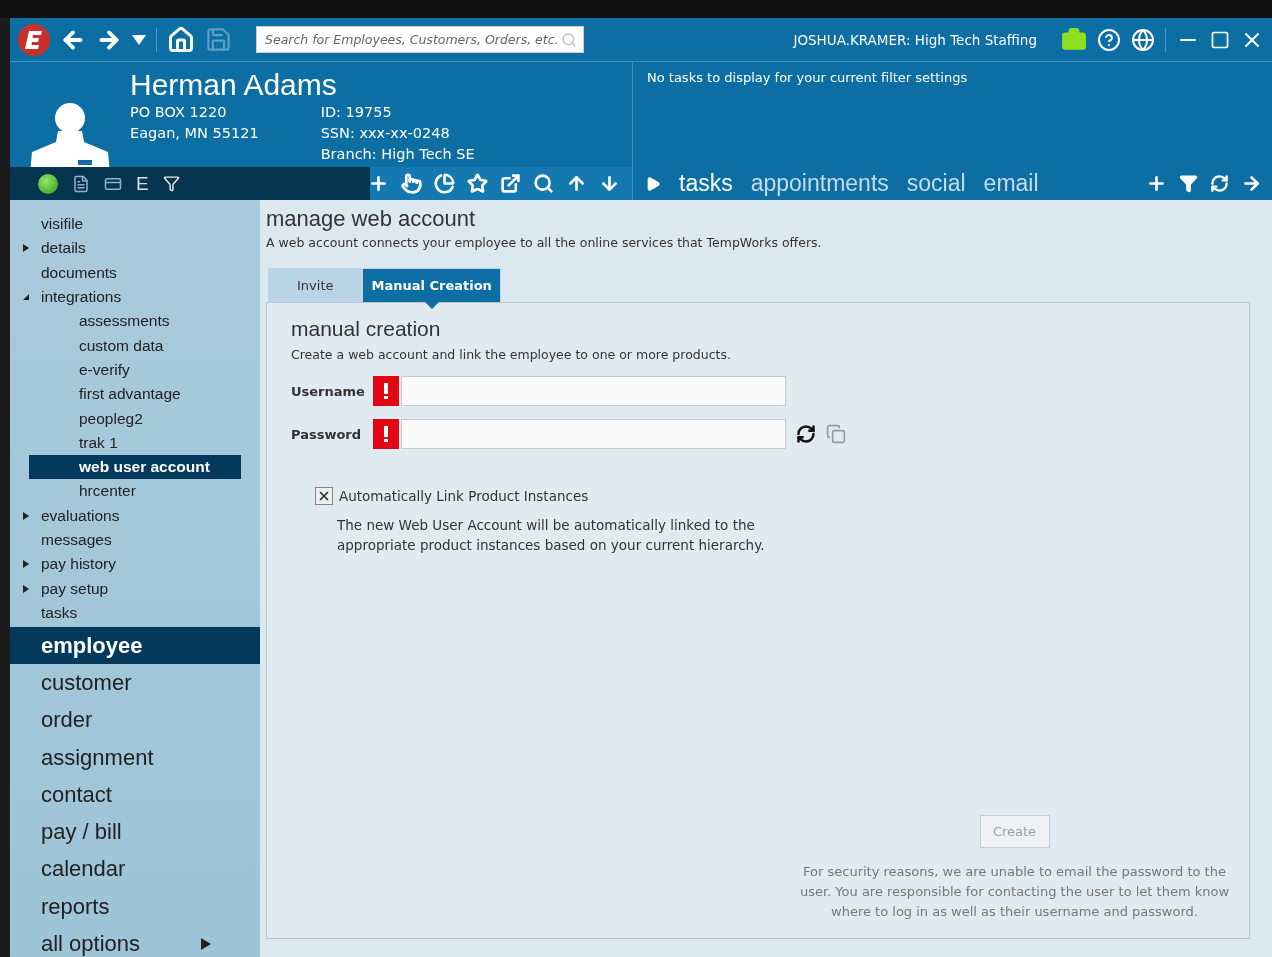  Describe the element at coordinates (706, 183) in the screenshot. I see `tasks-tab: tasks` at that location.